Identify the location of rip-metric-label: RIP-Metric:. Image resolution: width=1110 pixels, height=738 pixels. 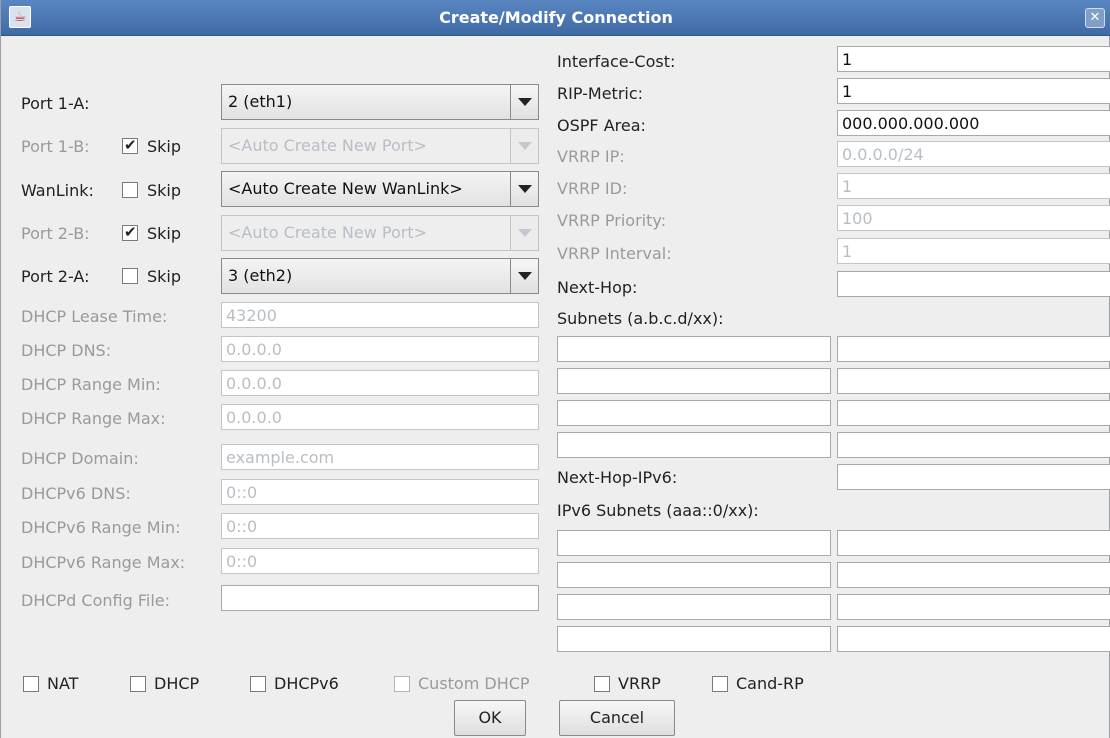
(600, 93).